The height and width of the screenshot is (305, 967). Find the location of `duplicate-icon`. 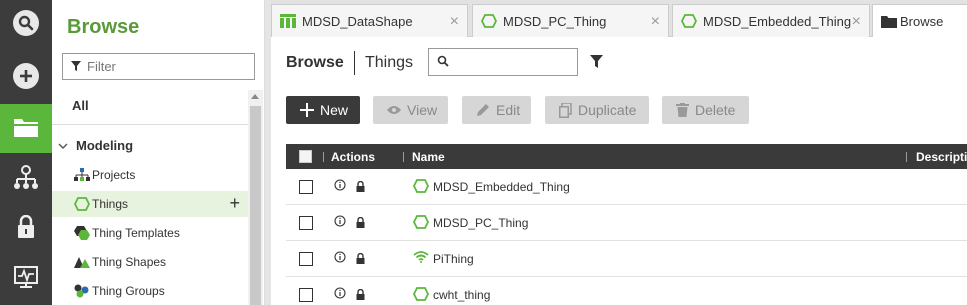

duplicate-icon is located at coordinates (565, 110).